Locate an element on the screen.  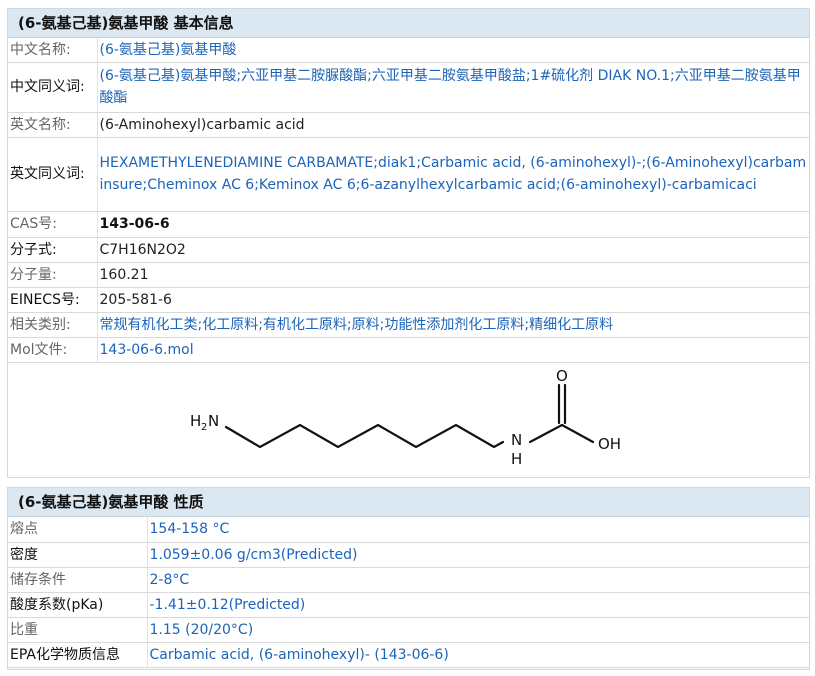
value-cas: 143-06-6 is located at coordinates (453, 224).